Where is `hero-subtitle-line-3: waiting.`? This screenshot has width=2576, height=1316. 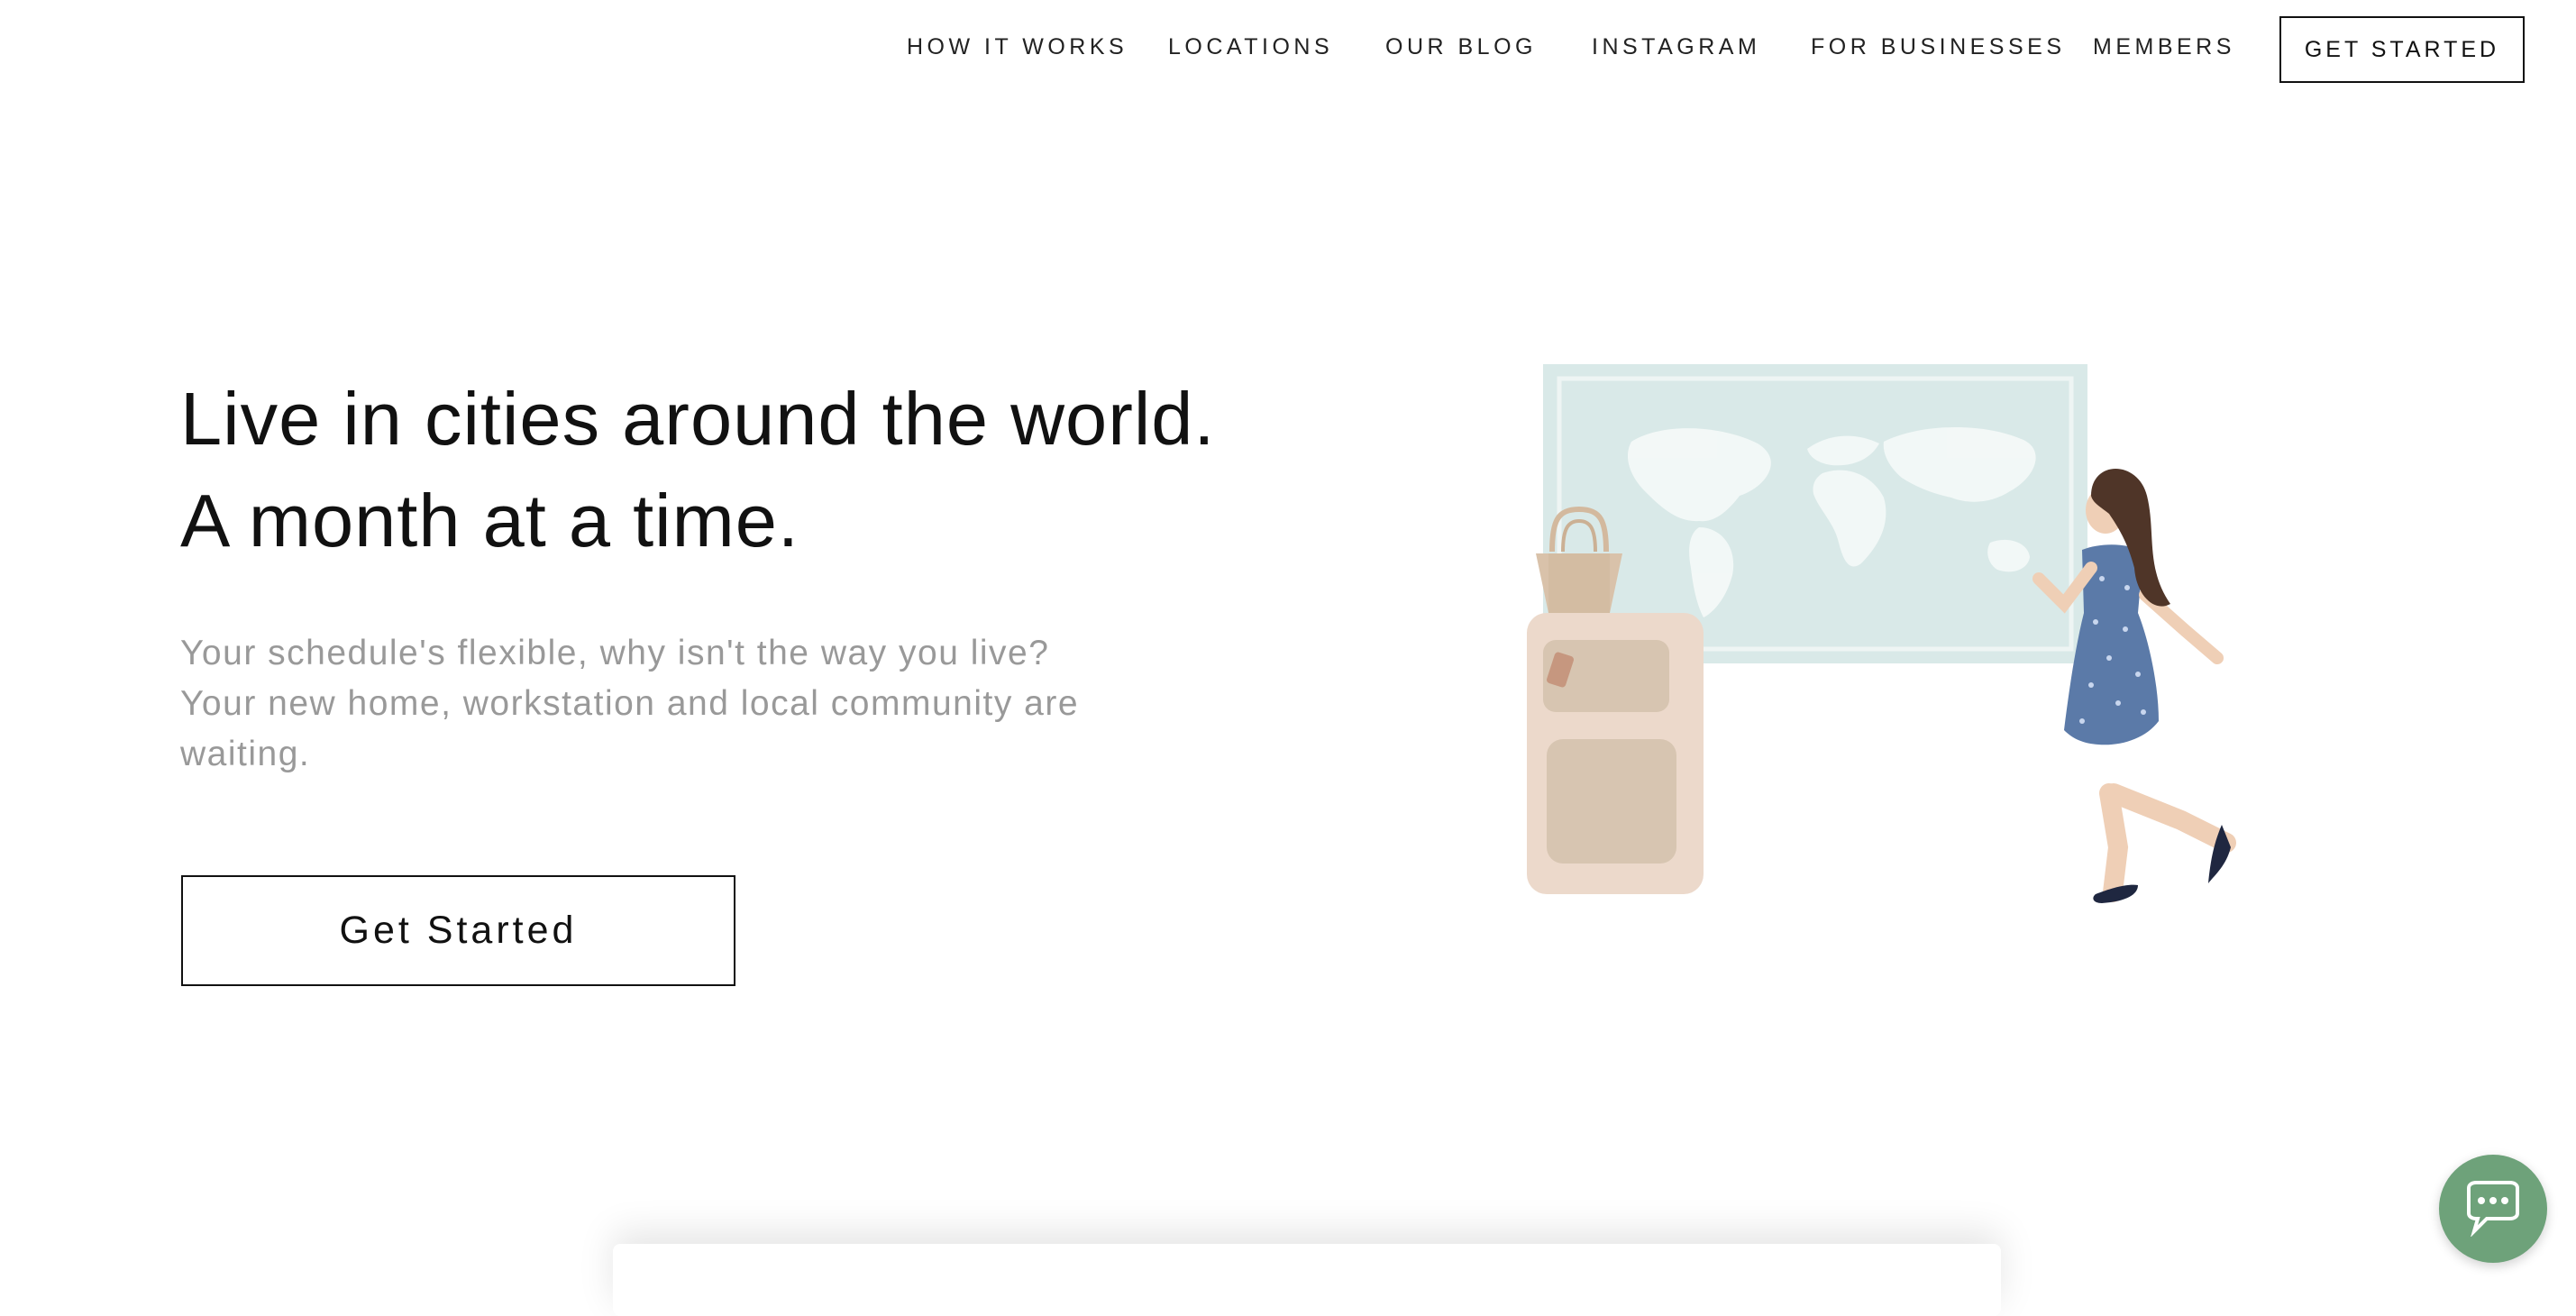 hero-subtitle-line-3: waiting. is located at coordinates (245, 754).